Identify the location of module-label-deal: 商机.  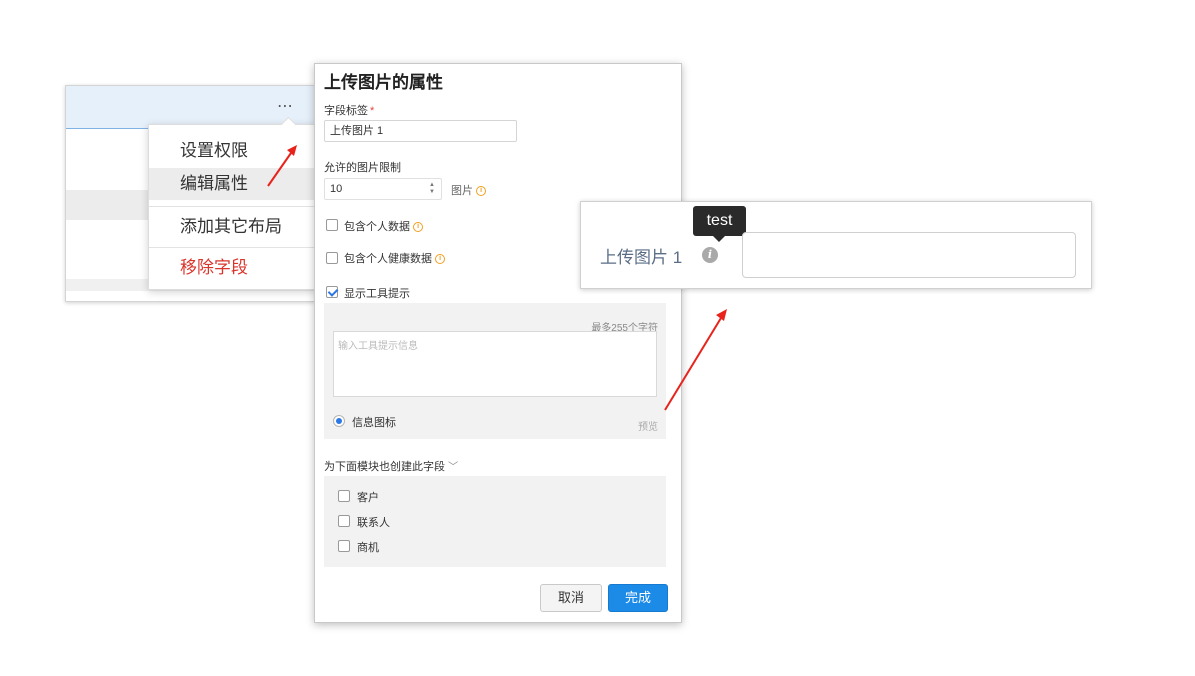
(368, 548).